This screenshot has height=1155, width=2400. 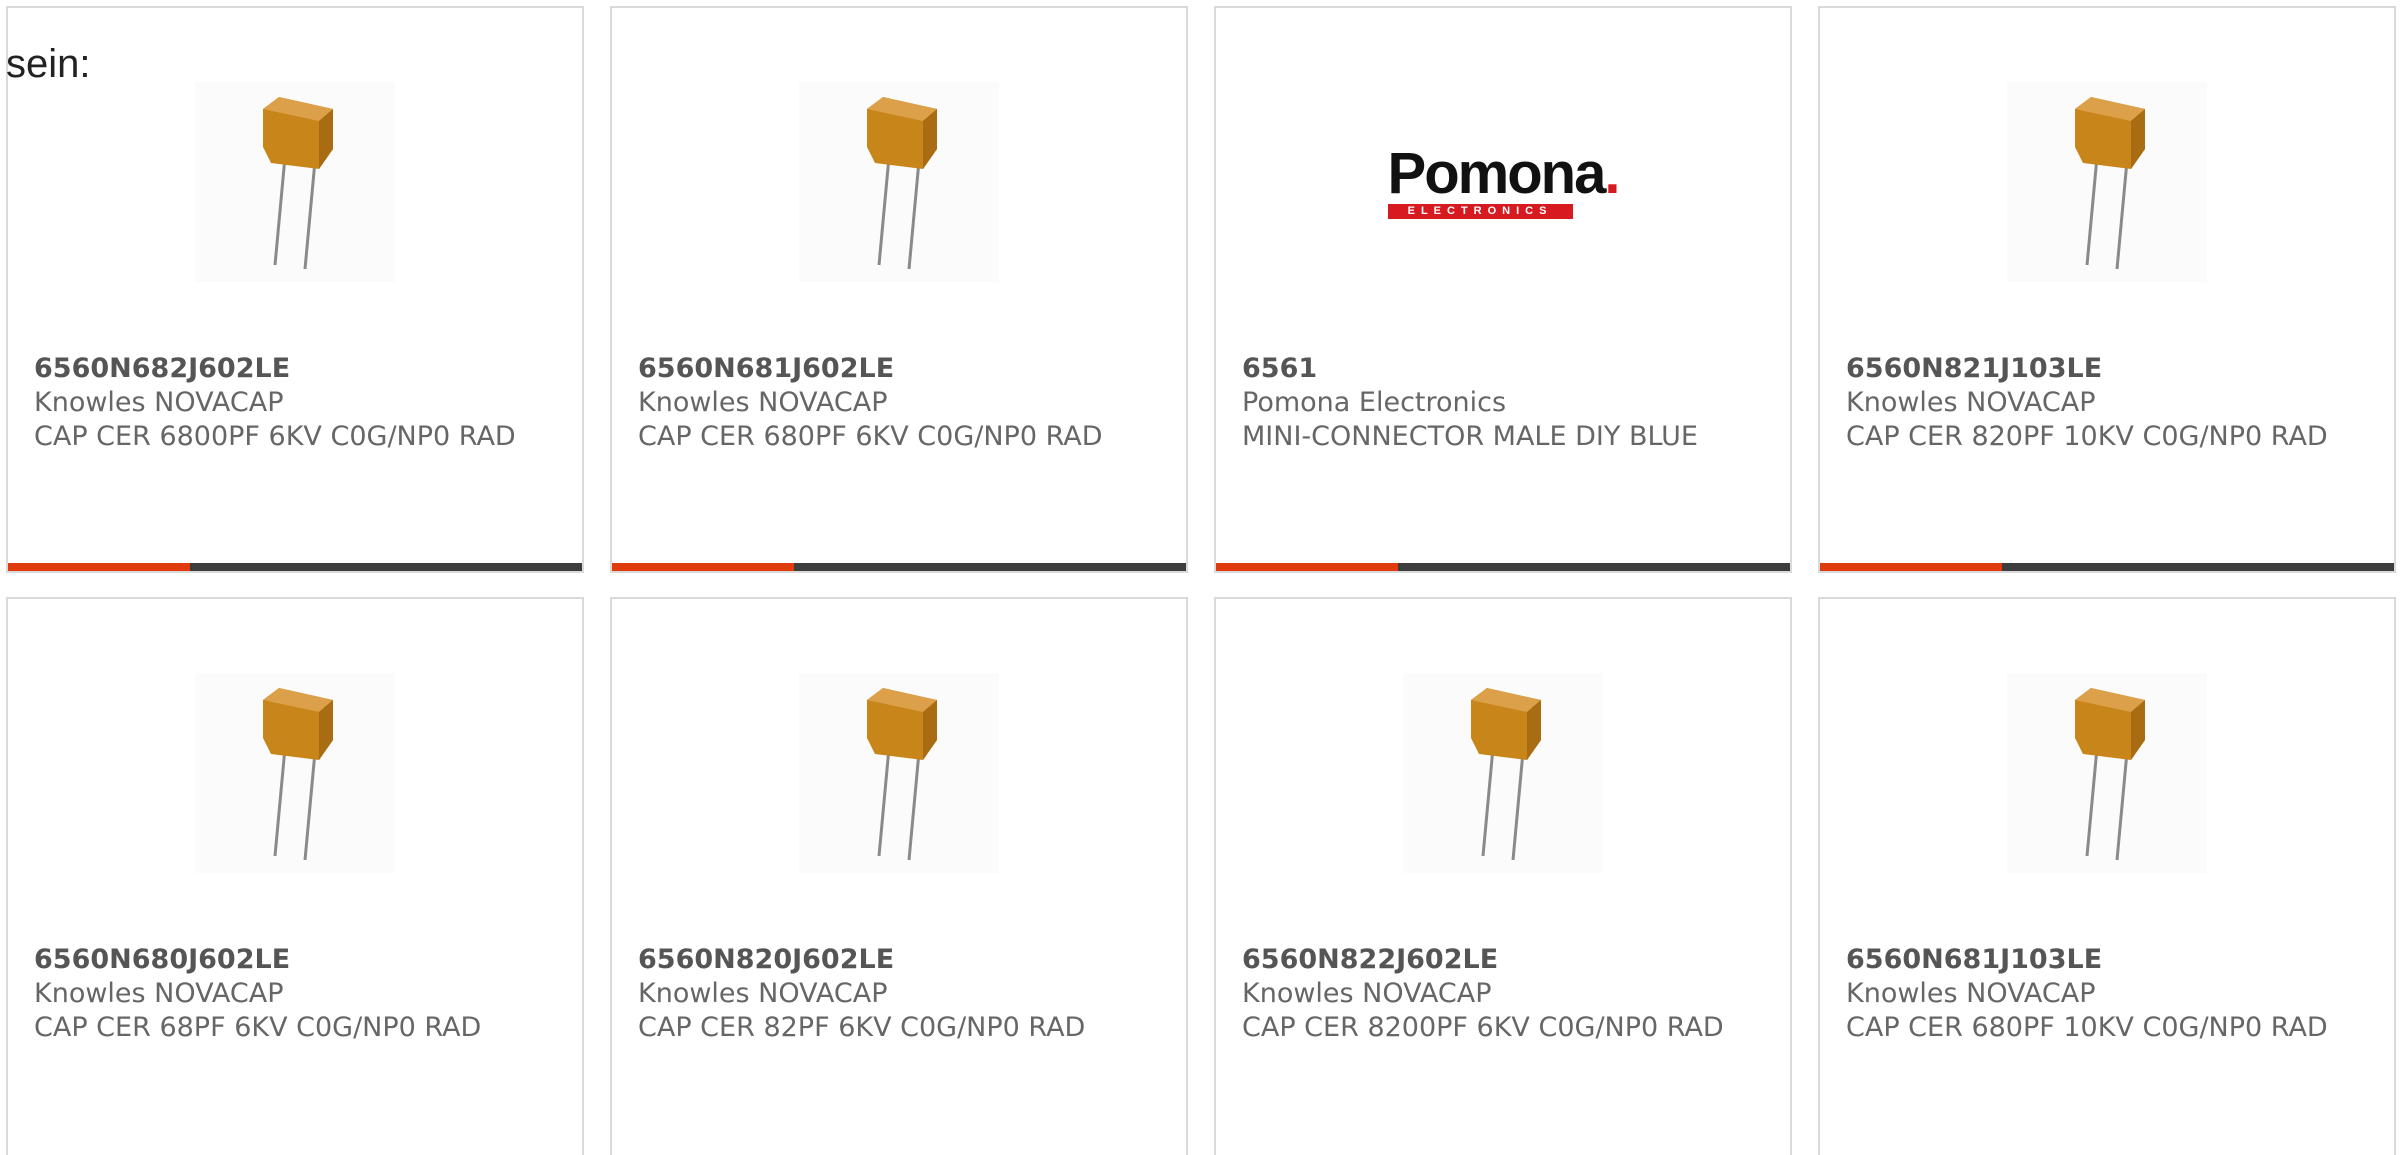 I want to click on description: CAP CER 82PF 6KV C0G/NP0 RAD, so click(x=862, y=1027).